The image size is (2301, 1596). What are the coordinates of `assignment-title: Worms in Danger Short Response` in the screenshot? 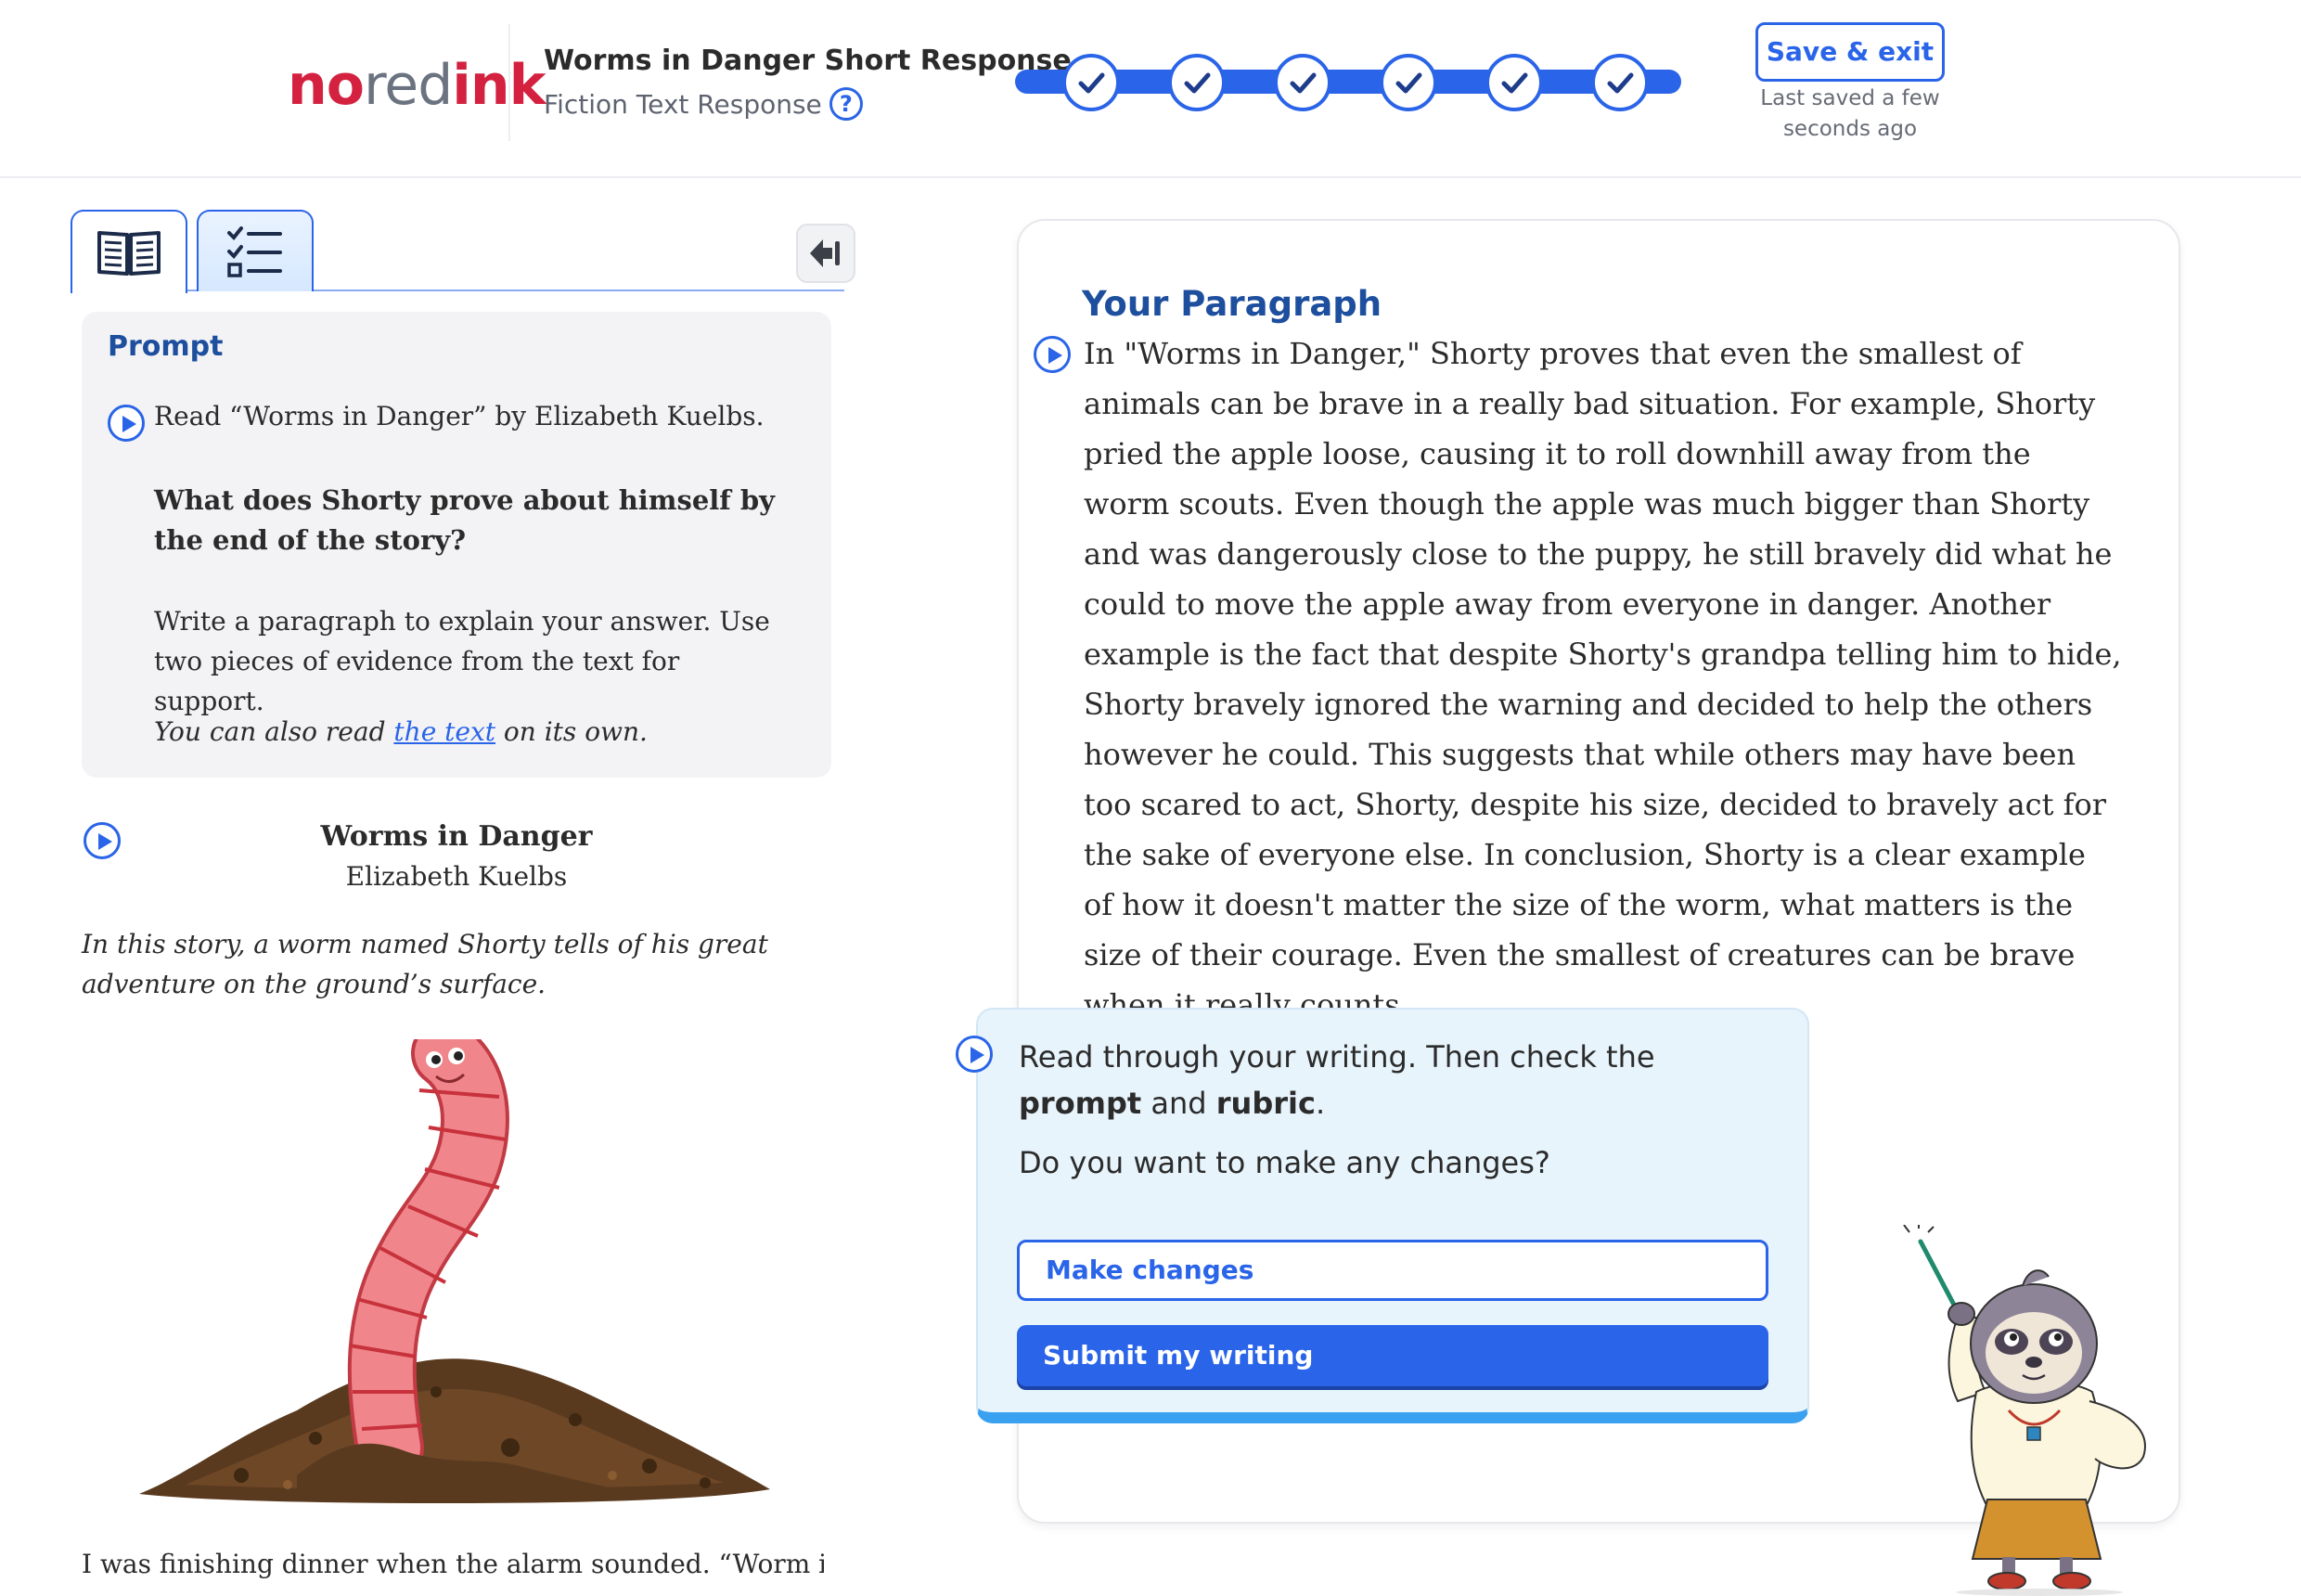 It's located at (808, 61).